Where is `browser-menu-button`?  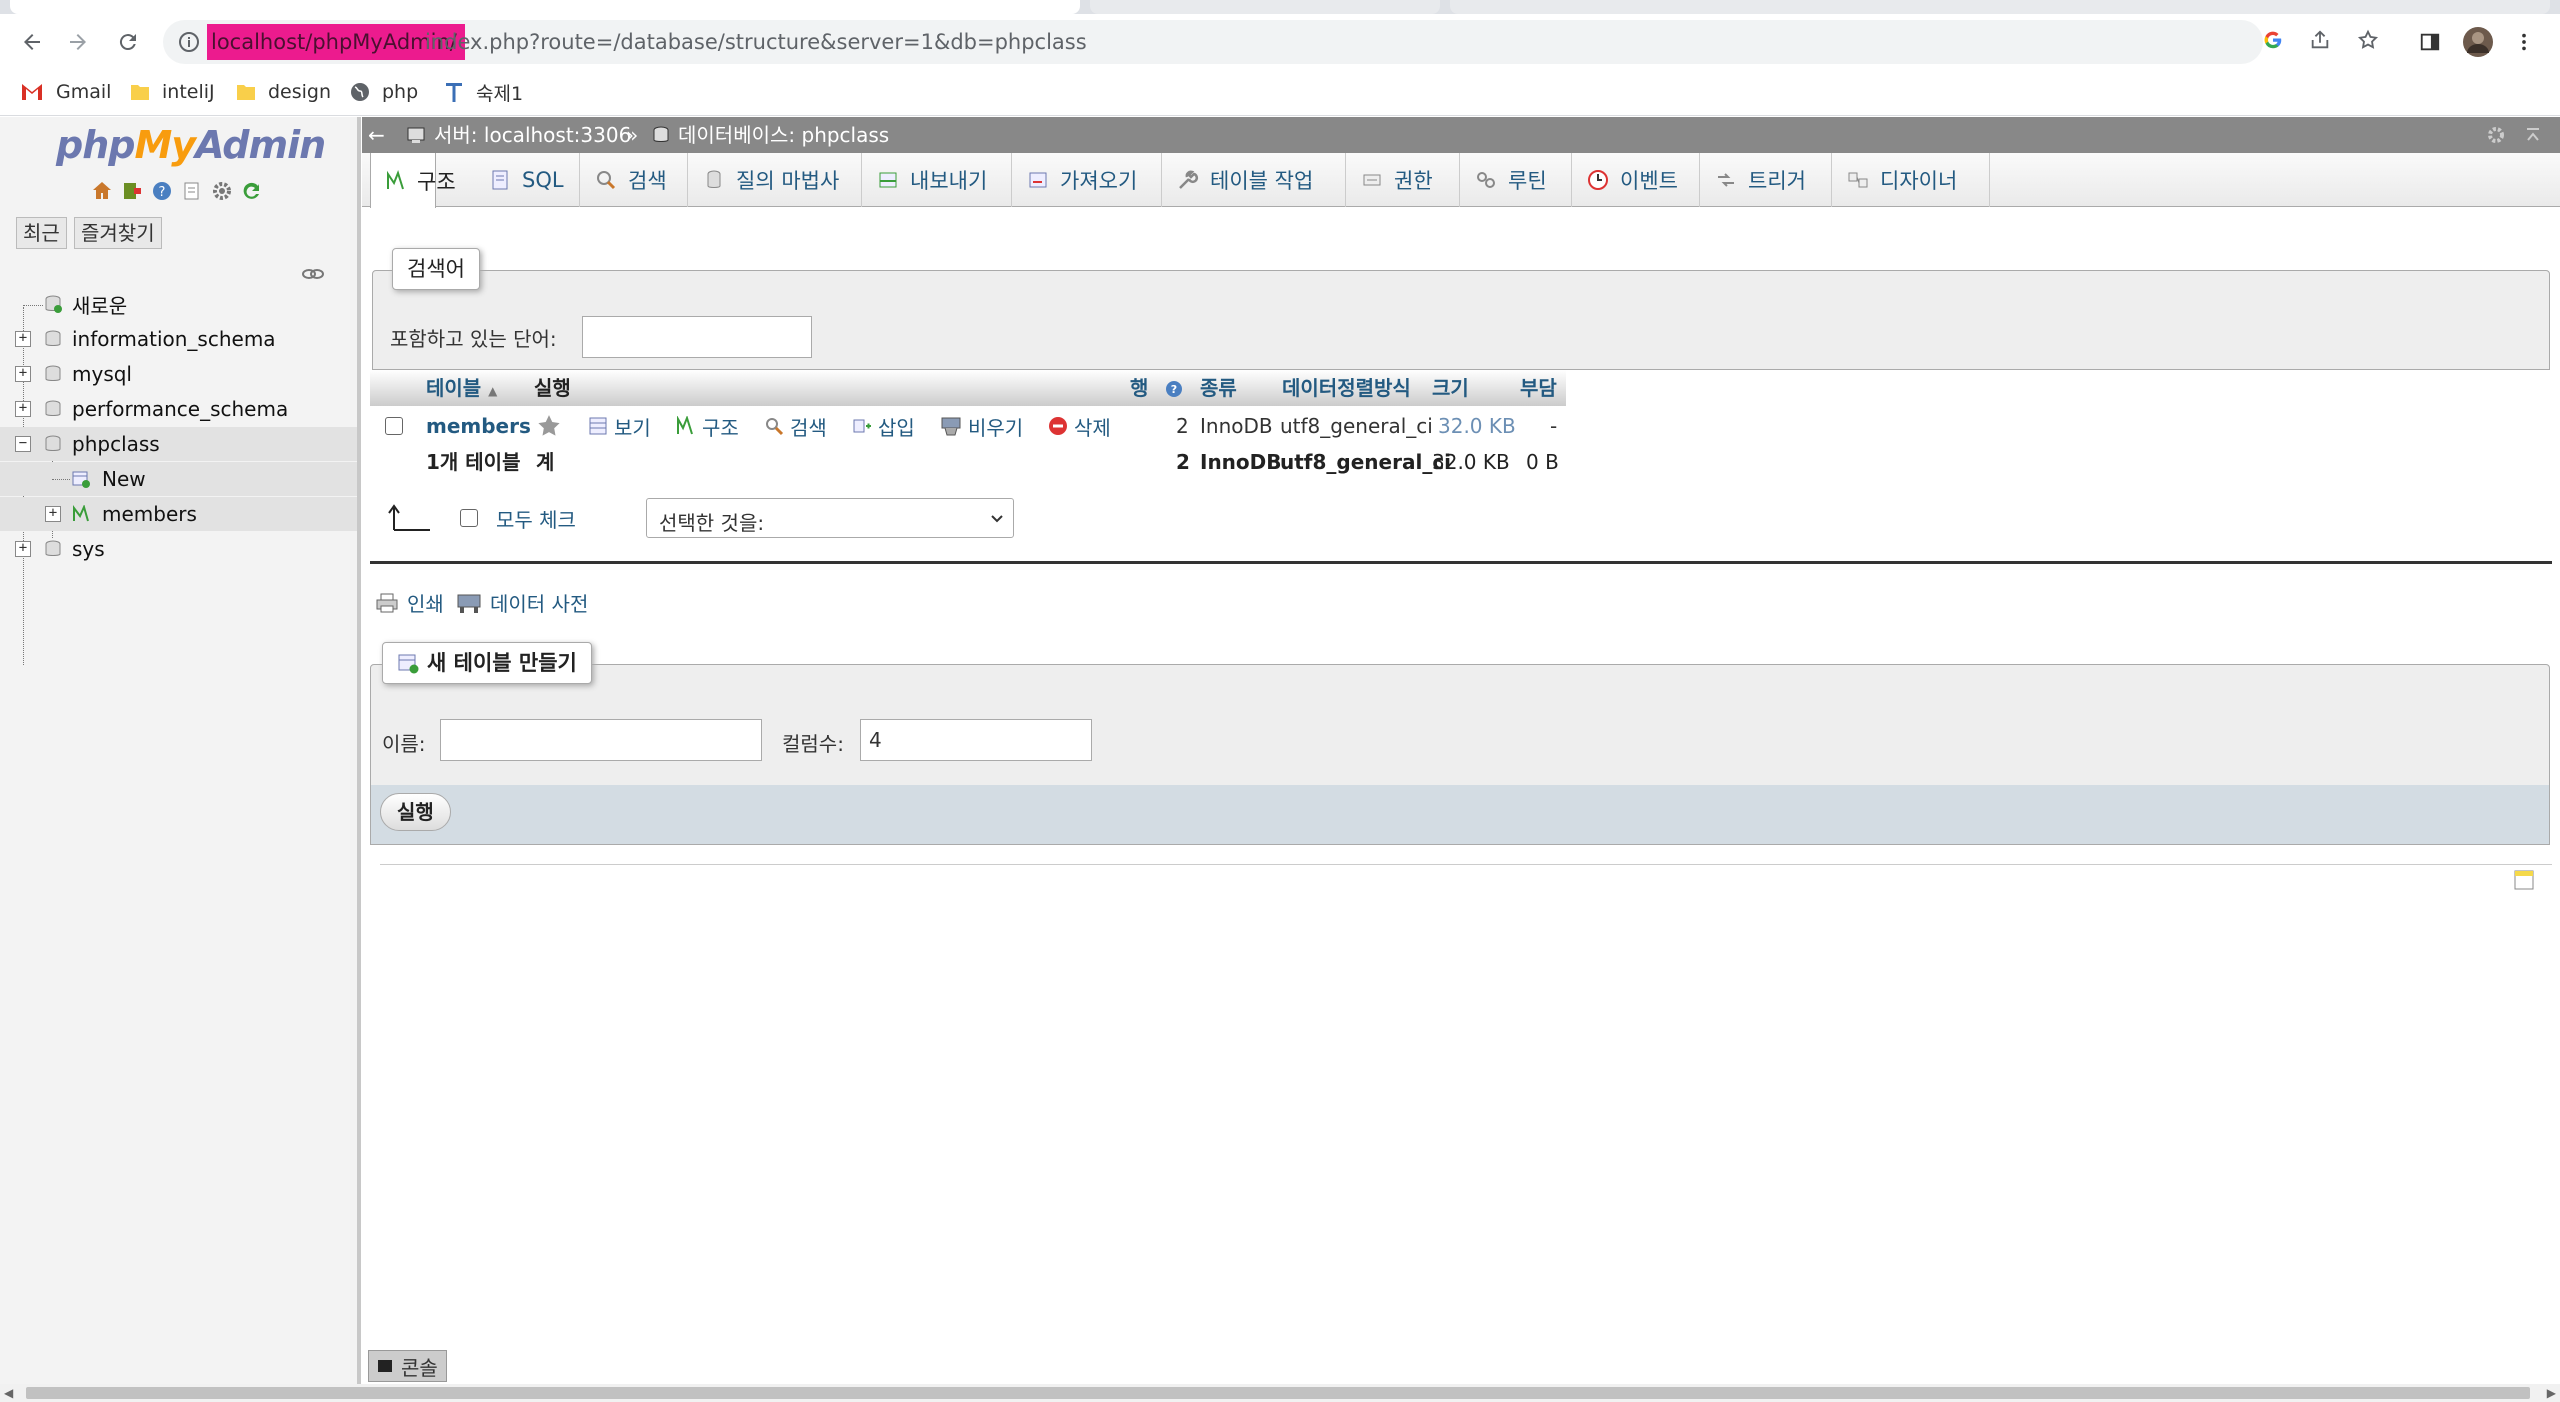 browser-menu-button is located at coordinates (2524, 42).